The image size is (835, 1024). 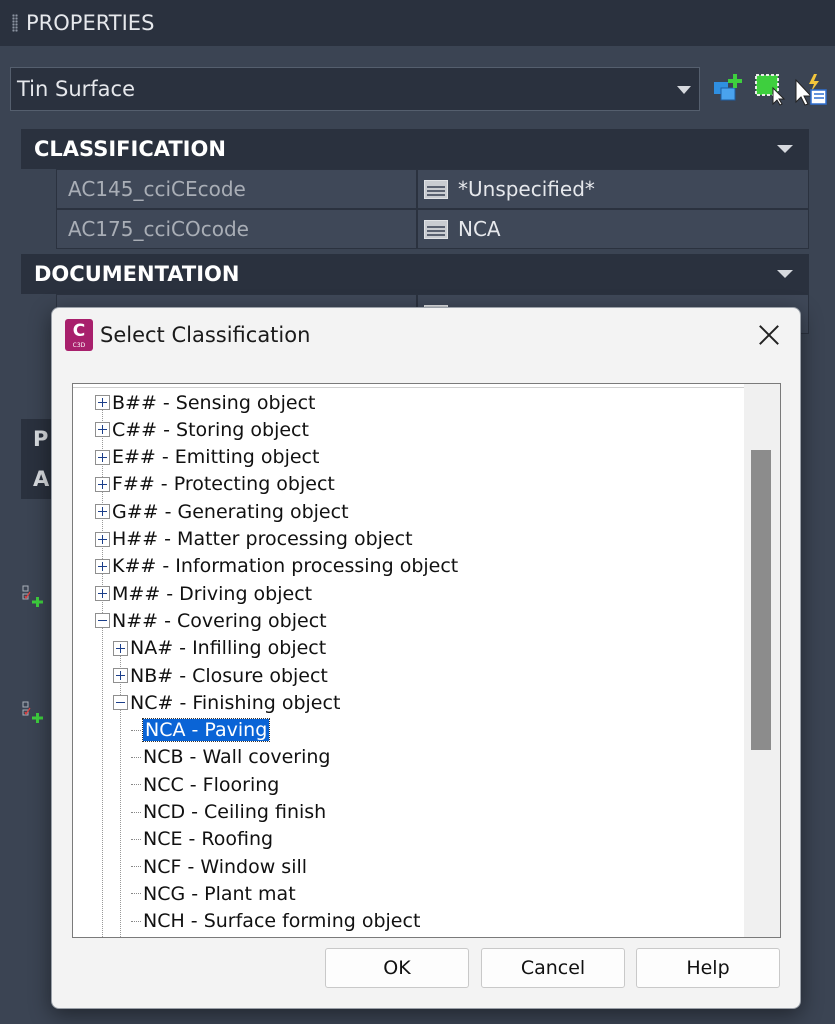 I want to click on property-row: AC175_cciCOcode NCA, so click(x=432, y=229).